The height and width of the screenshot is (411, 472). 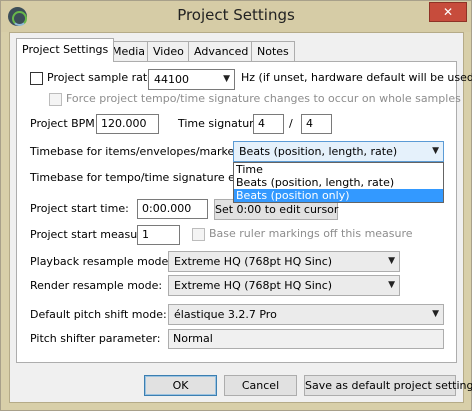 I want to click on playback-resample-select: Extreme HQ (768pt HQ Sinc) ▼, so click(x=284, y=261).